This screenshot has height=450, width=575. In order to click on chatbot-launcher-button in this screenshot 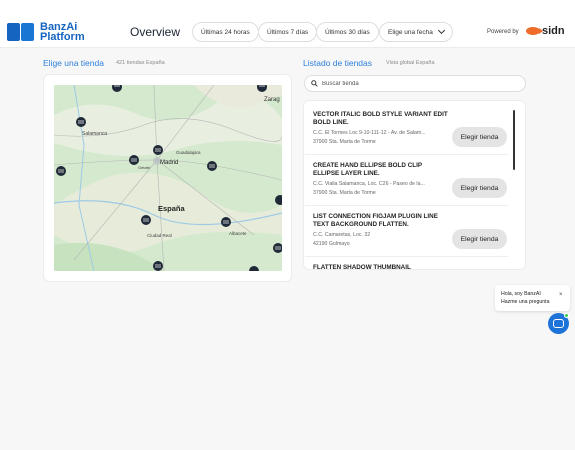, I will do `click(558, 323)`.